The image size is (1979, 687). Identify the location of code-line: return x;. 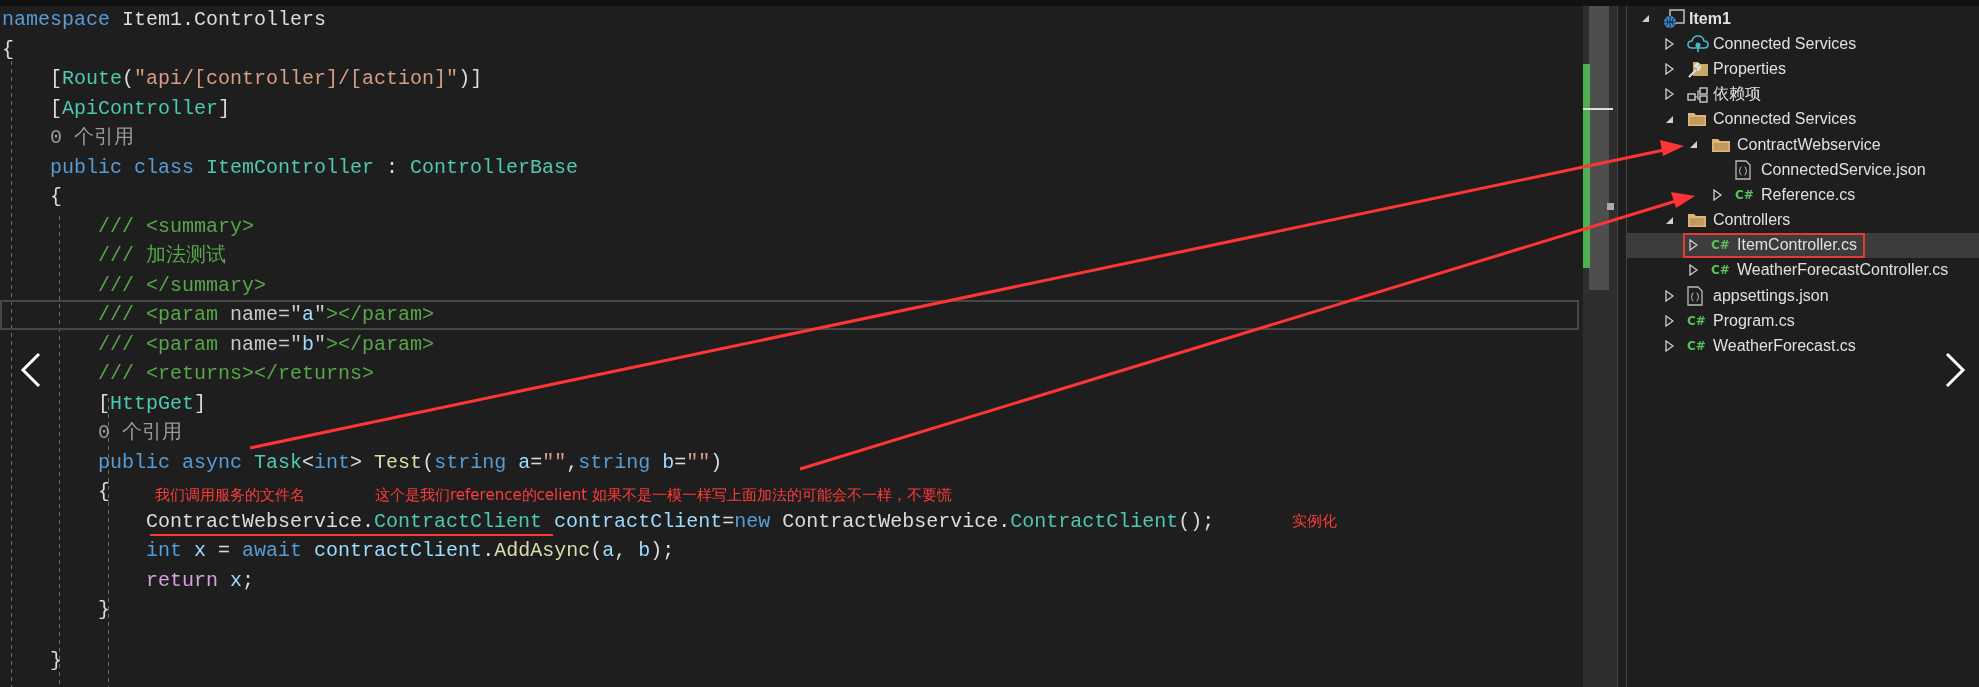
(200, 580).